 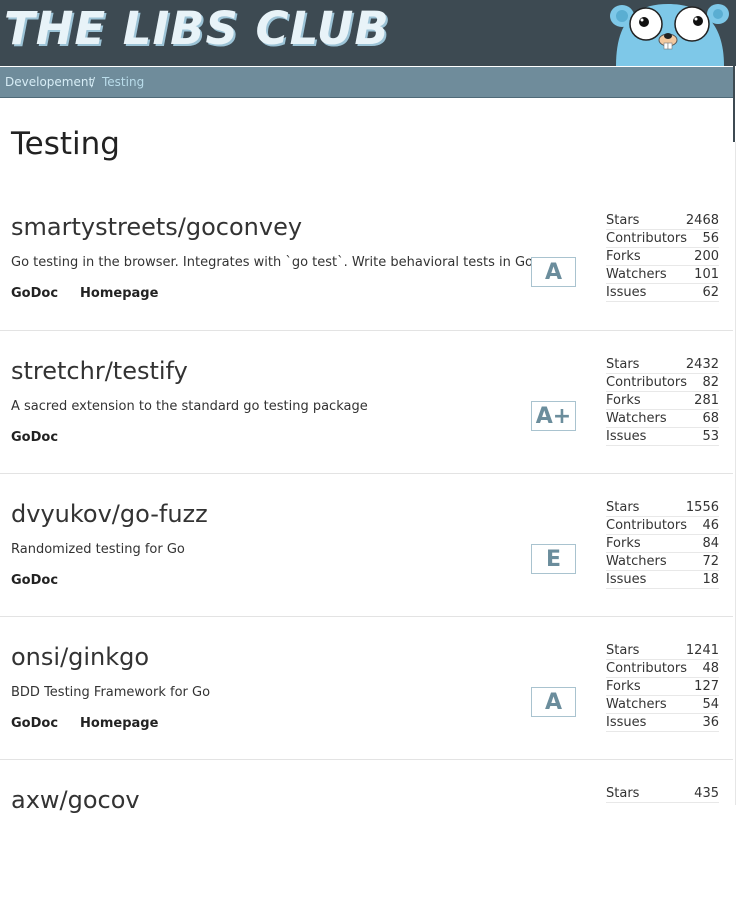 I want to click on site-header: THE LIBS CLUB, so click(x=368, y=33).